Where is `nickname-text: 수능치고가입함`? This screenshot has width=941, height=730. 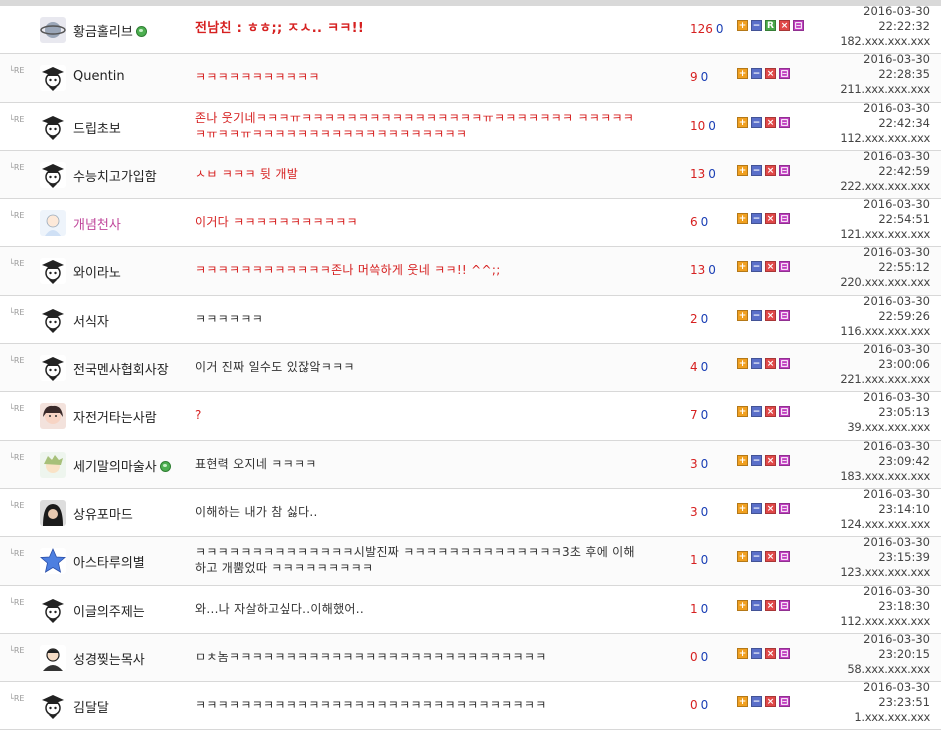 nickname-text: 수능치고가입함 is located at coordinates (115, 177).